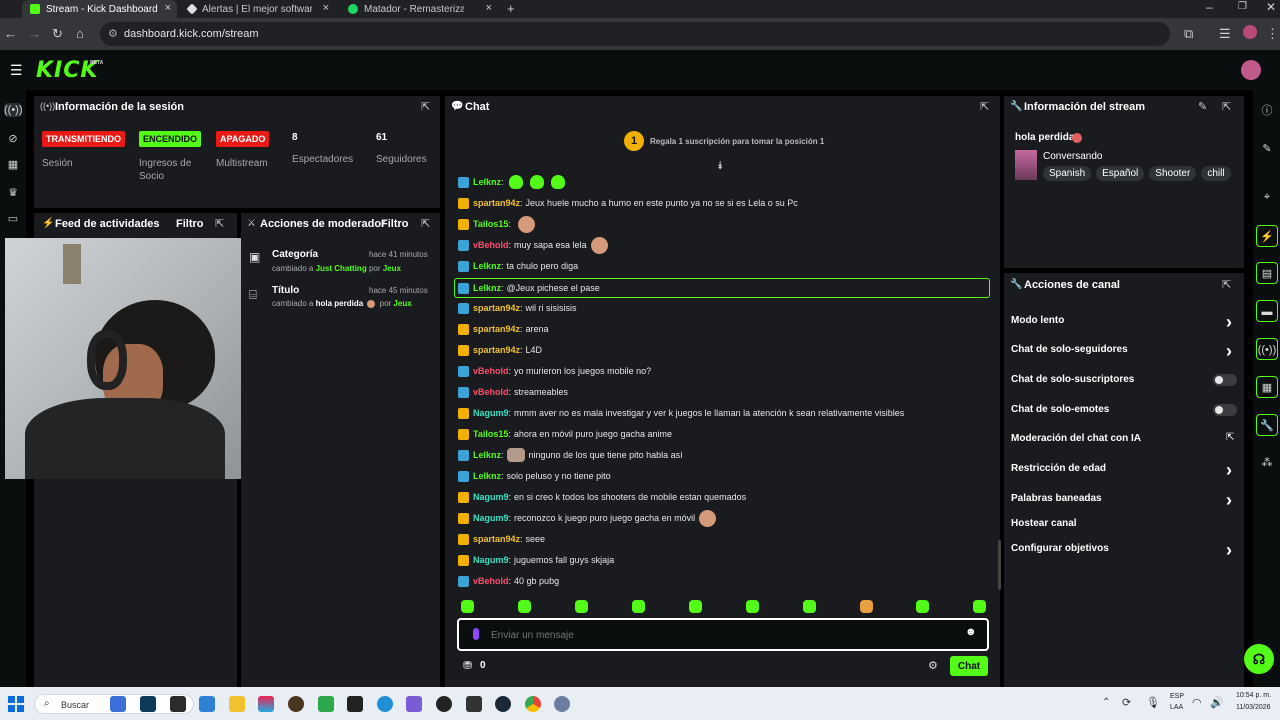  I want to click on channel-action-6: Restricción de edad, so click(1058, 468).